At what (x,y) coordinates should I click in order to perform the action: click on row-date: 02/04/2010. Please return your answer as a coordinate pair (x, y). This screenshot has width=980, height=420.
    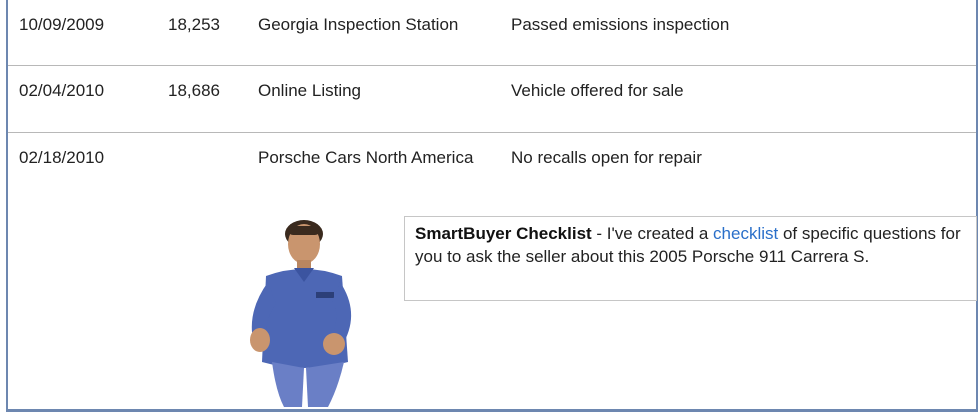
    Looking at the image, I should click on (62, 90).